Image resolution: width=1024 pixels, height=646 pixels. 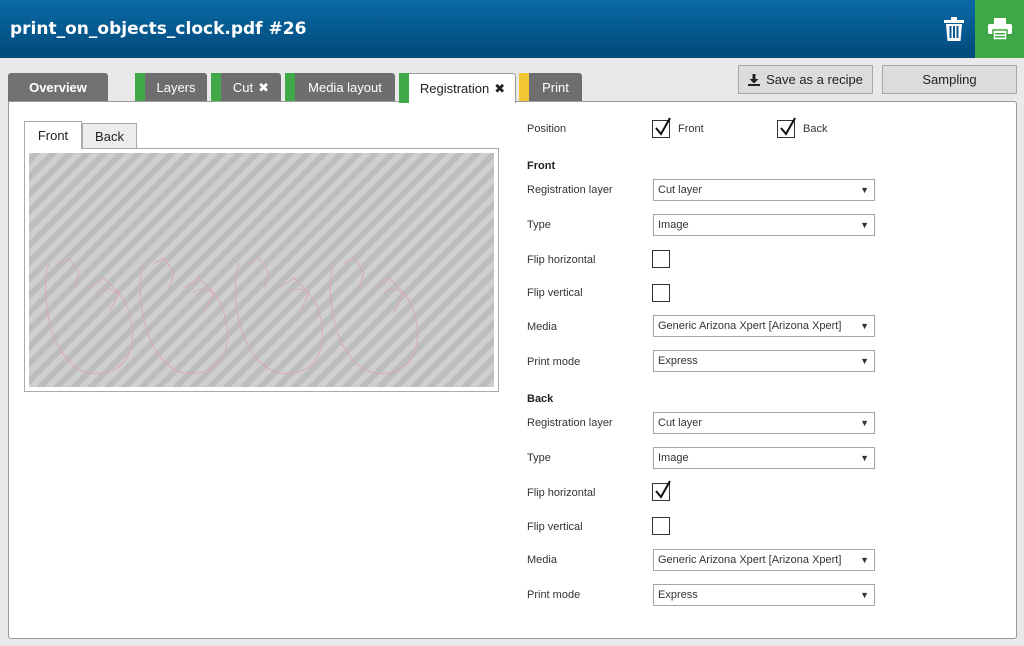 What do you see at coordinates (750, 326) in the screenshot?
I see `front-media-value: Generic Arizona Xpert [Arizona Xpert]` at bounding box center [750, 326].